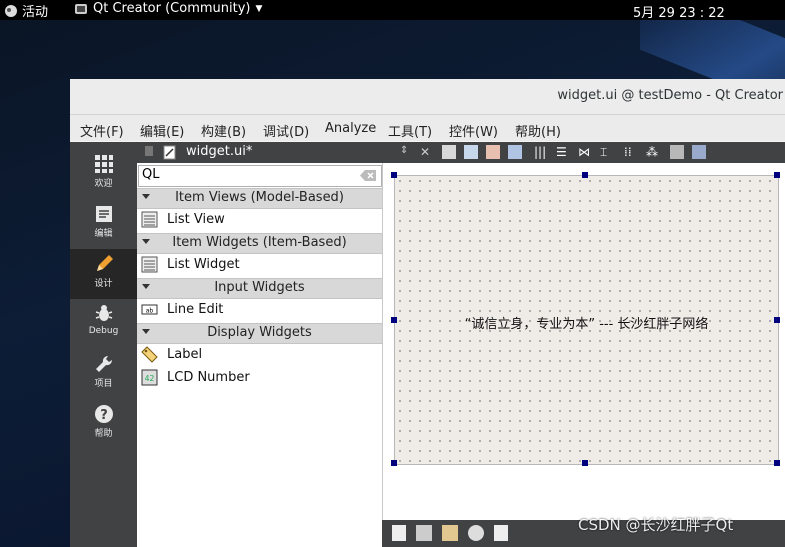 The width and height of the screenshot is (785, 547). I want to click on new-action-icon, so click(399, 533).